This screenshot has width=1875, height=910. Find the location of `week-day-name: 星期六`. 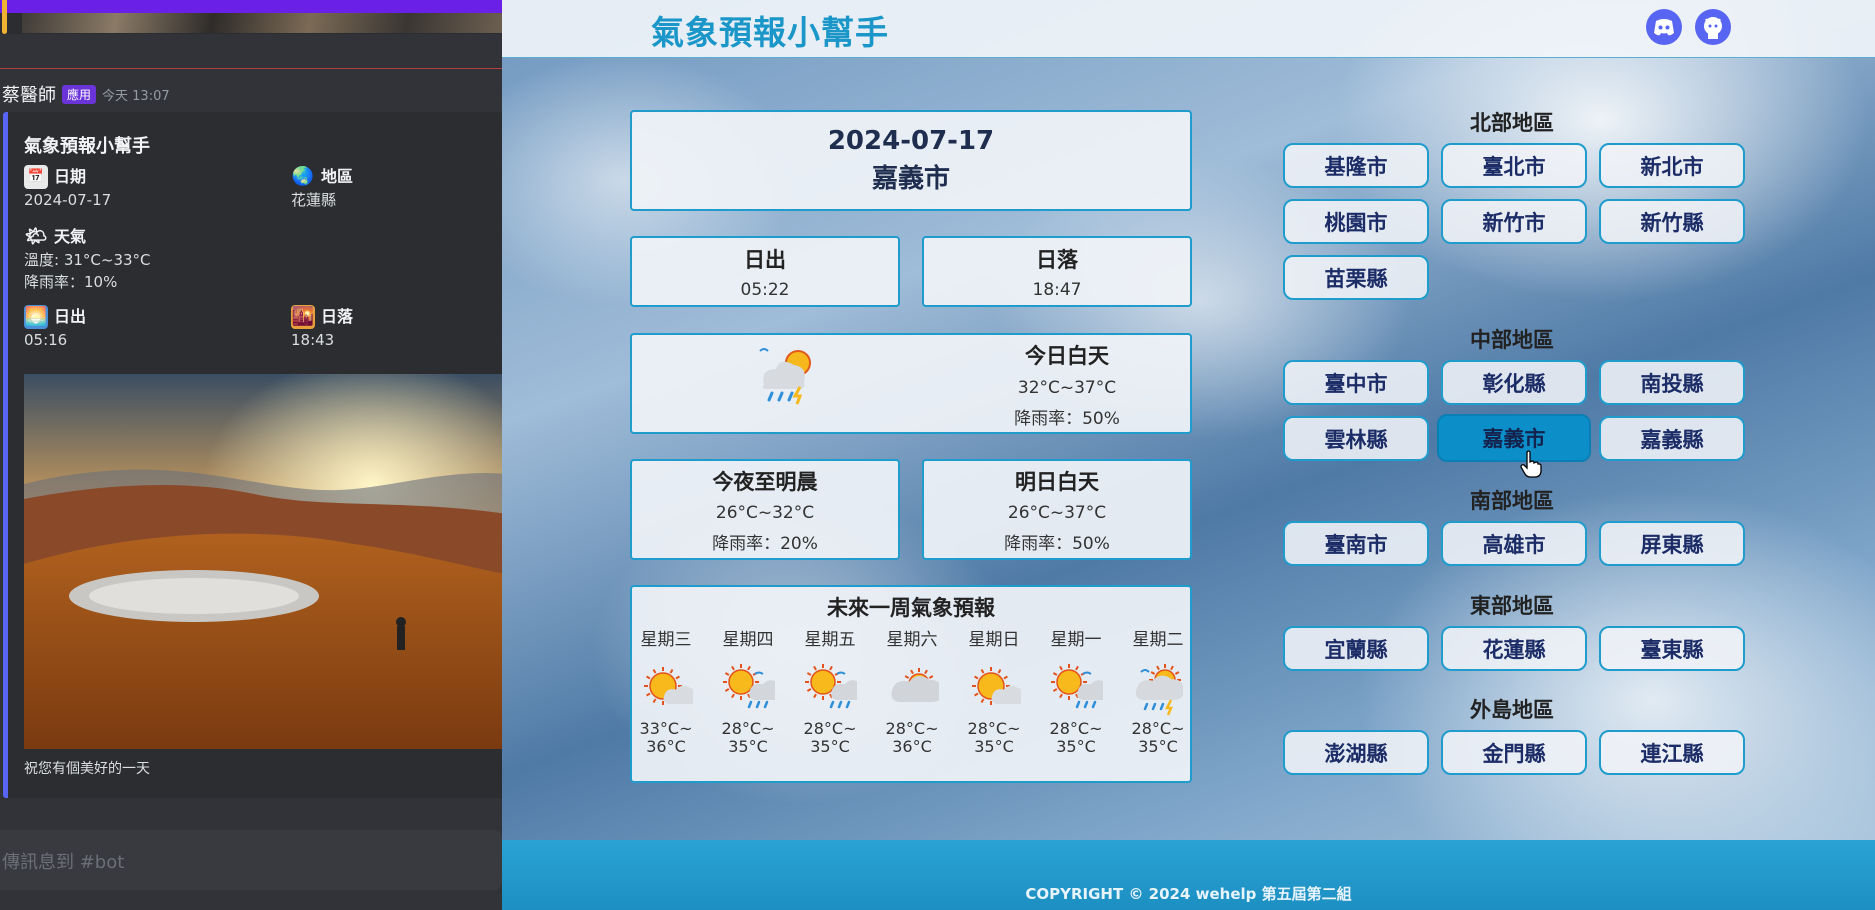

week-day-name: 星期六 is located at coordinates (912, 640).